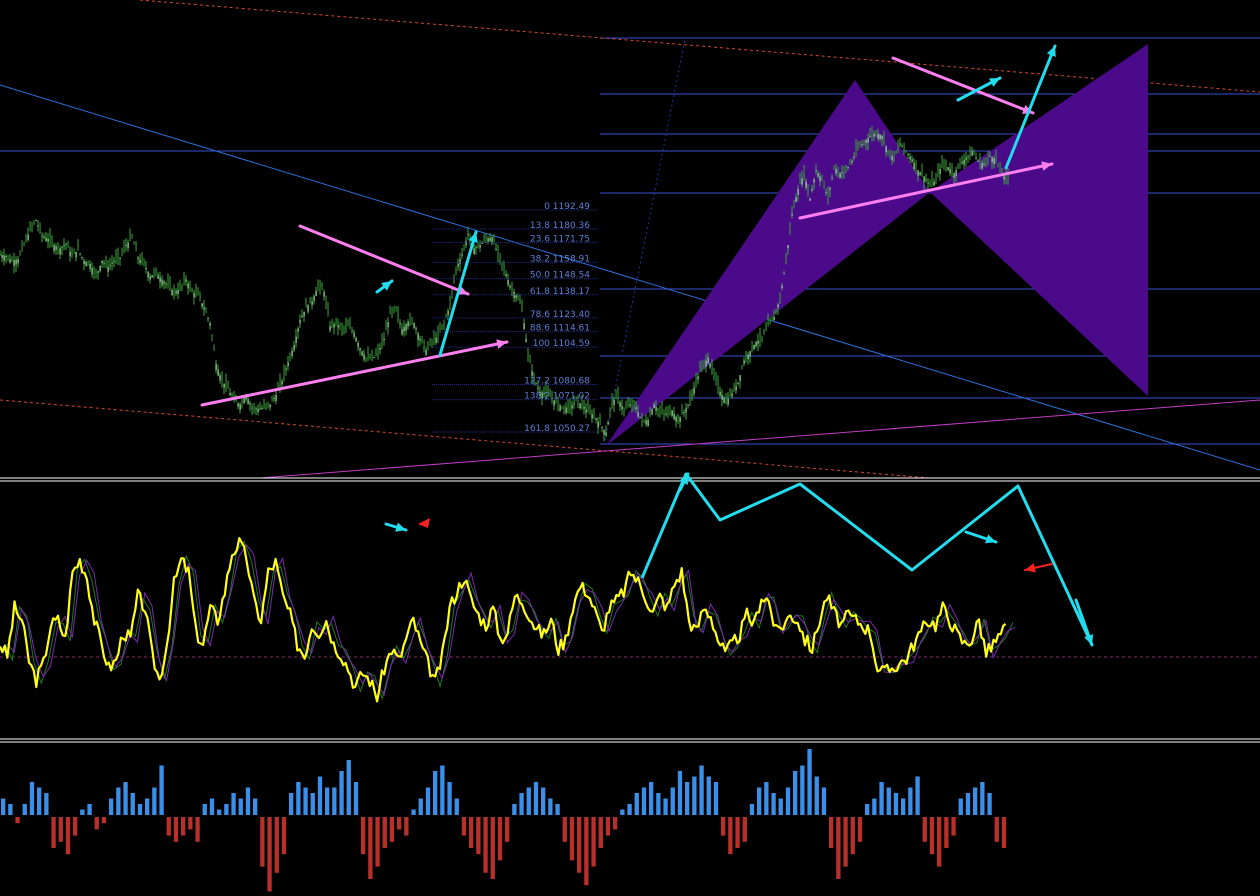 Image resolution: width=1260 pixels, height=896 pixels. Describe the element at coordinates (560, 259) in the screenshot. I see `fib-label: 38.2 1158.91` at that location.